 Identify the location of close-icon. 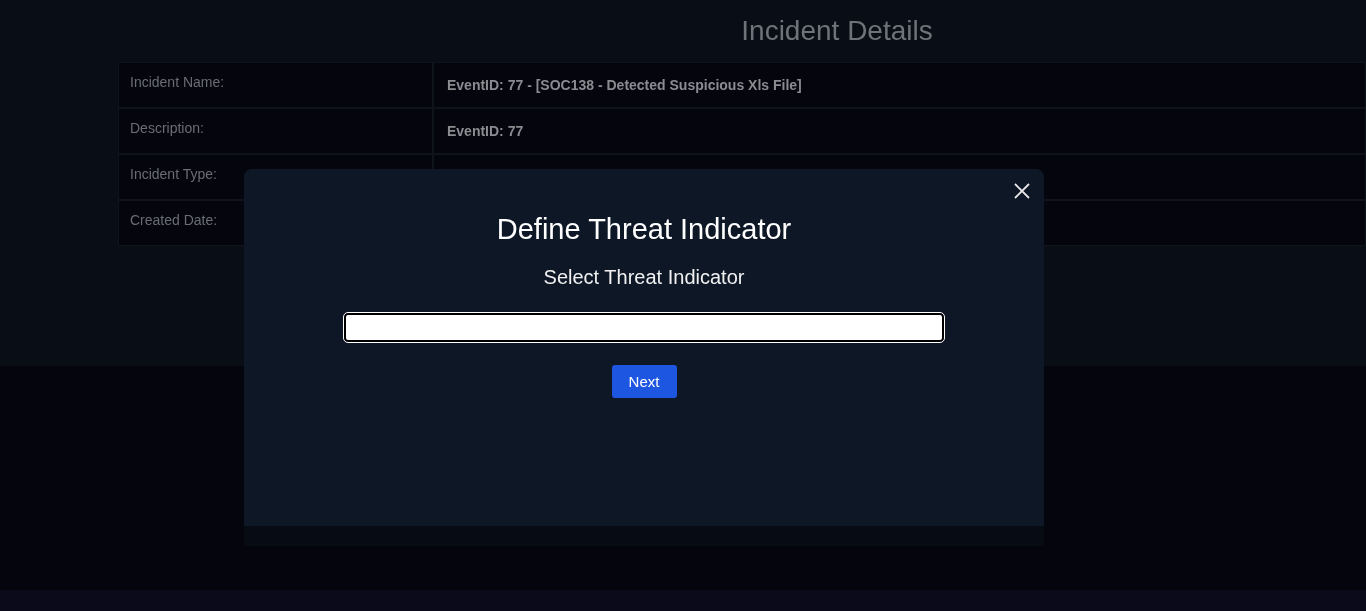
(1022, 191).